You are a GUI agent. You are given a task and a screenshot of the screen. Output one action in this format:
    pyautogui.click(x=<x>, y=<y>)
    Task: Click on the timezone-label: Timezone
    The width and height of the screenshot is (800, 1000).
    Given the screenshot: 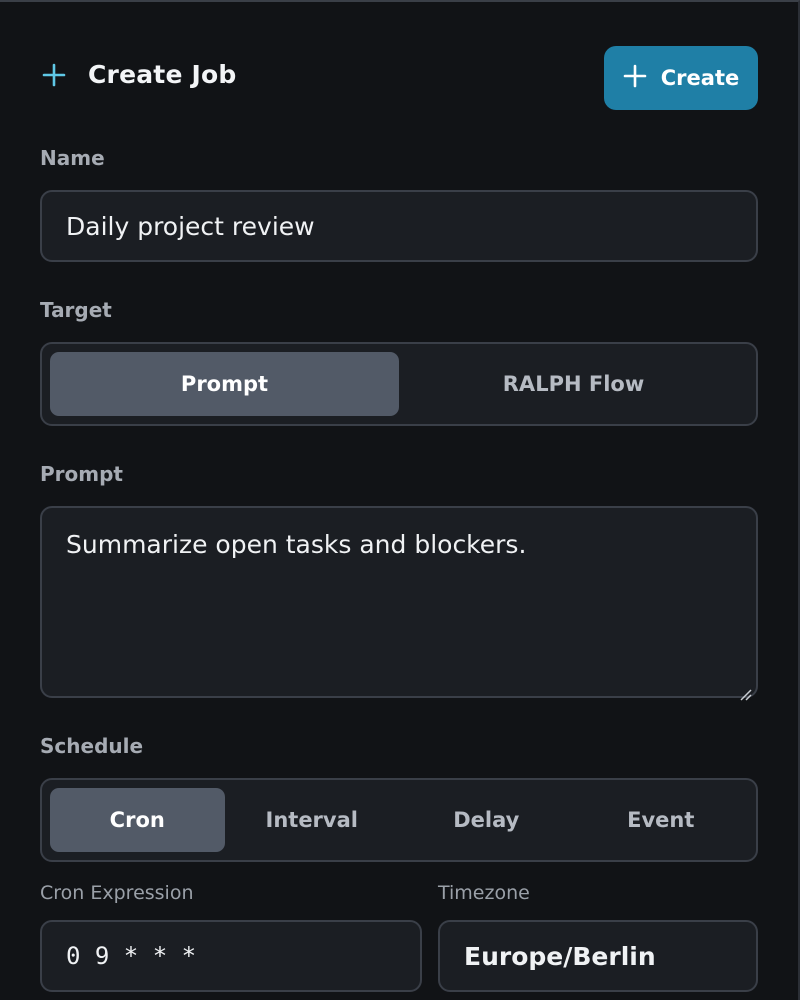 What is the action you would take?
    pyautogui.click(x=484, y=893)
    